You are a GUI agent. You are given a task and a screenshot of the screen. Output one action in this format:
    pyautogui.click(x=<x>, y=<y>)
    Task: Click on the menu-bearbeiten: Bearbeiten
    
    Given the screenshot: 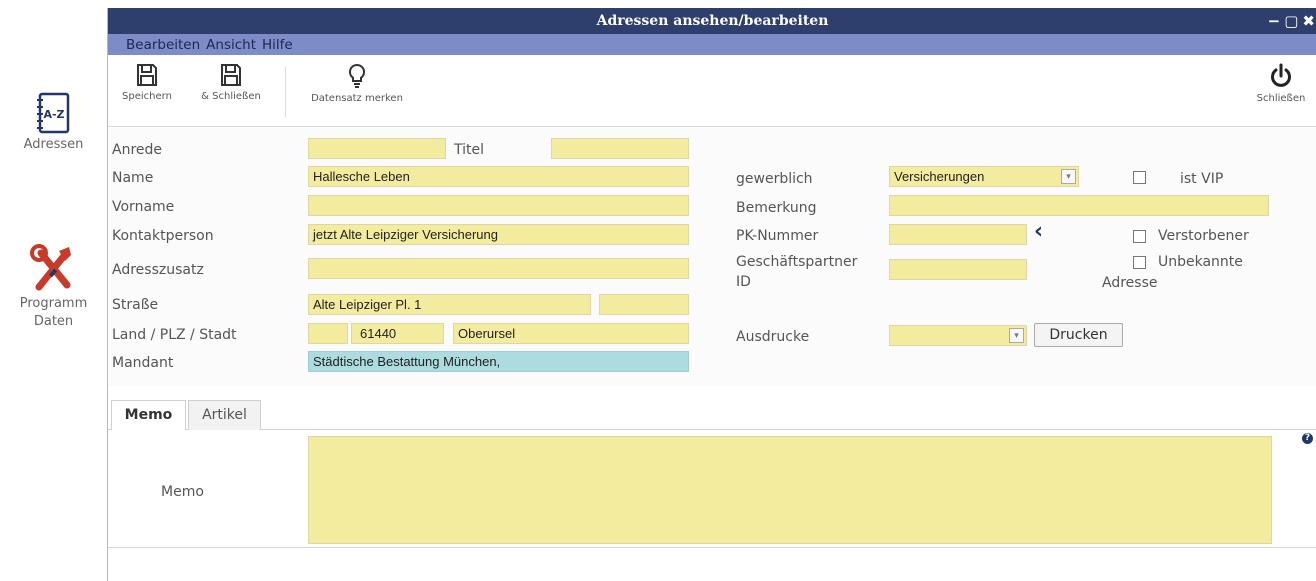 What is the action you would take?
    pyautogui.click(x=163, y=45)
    